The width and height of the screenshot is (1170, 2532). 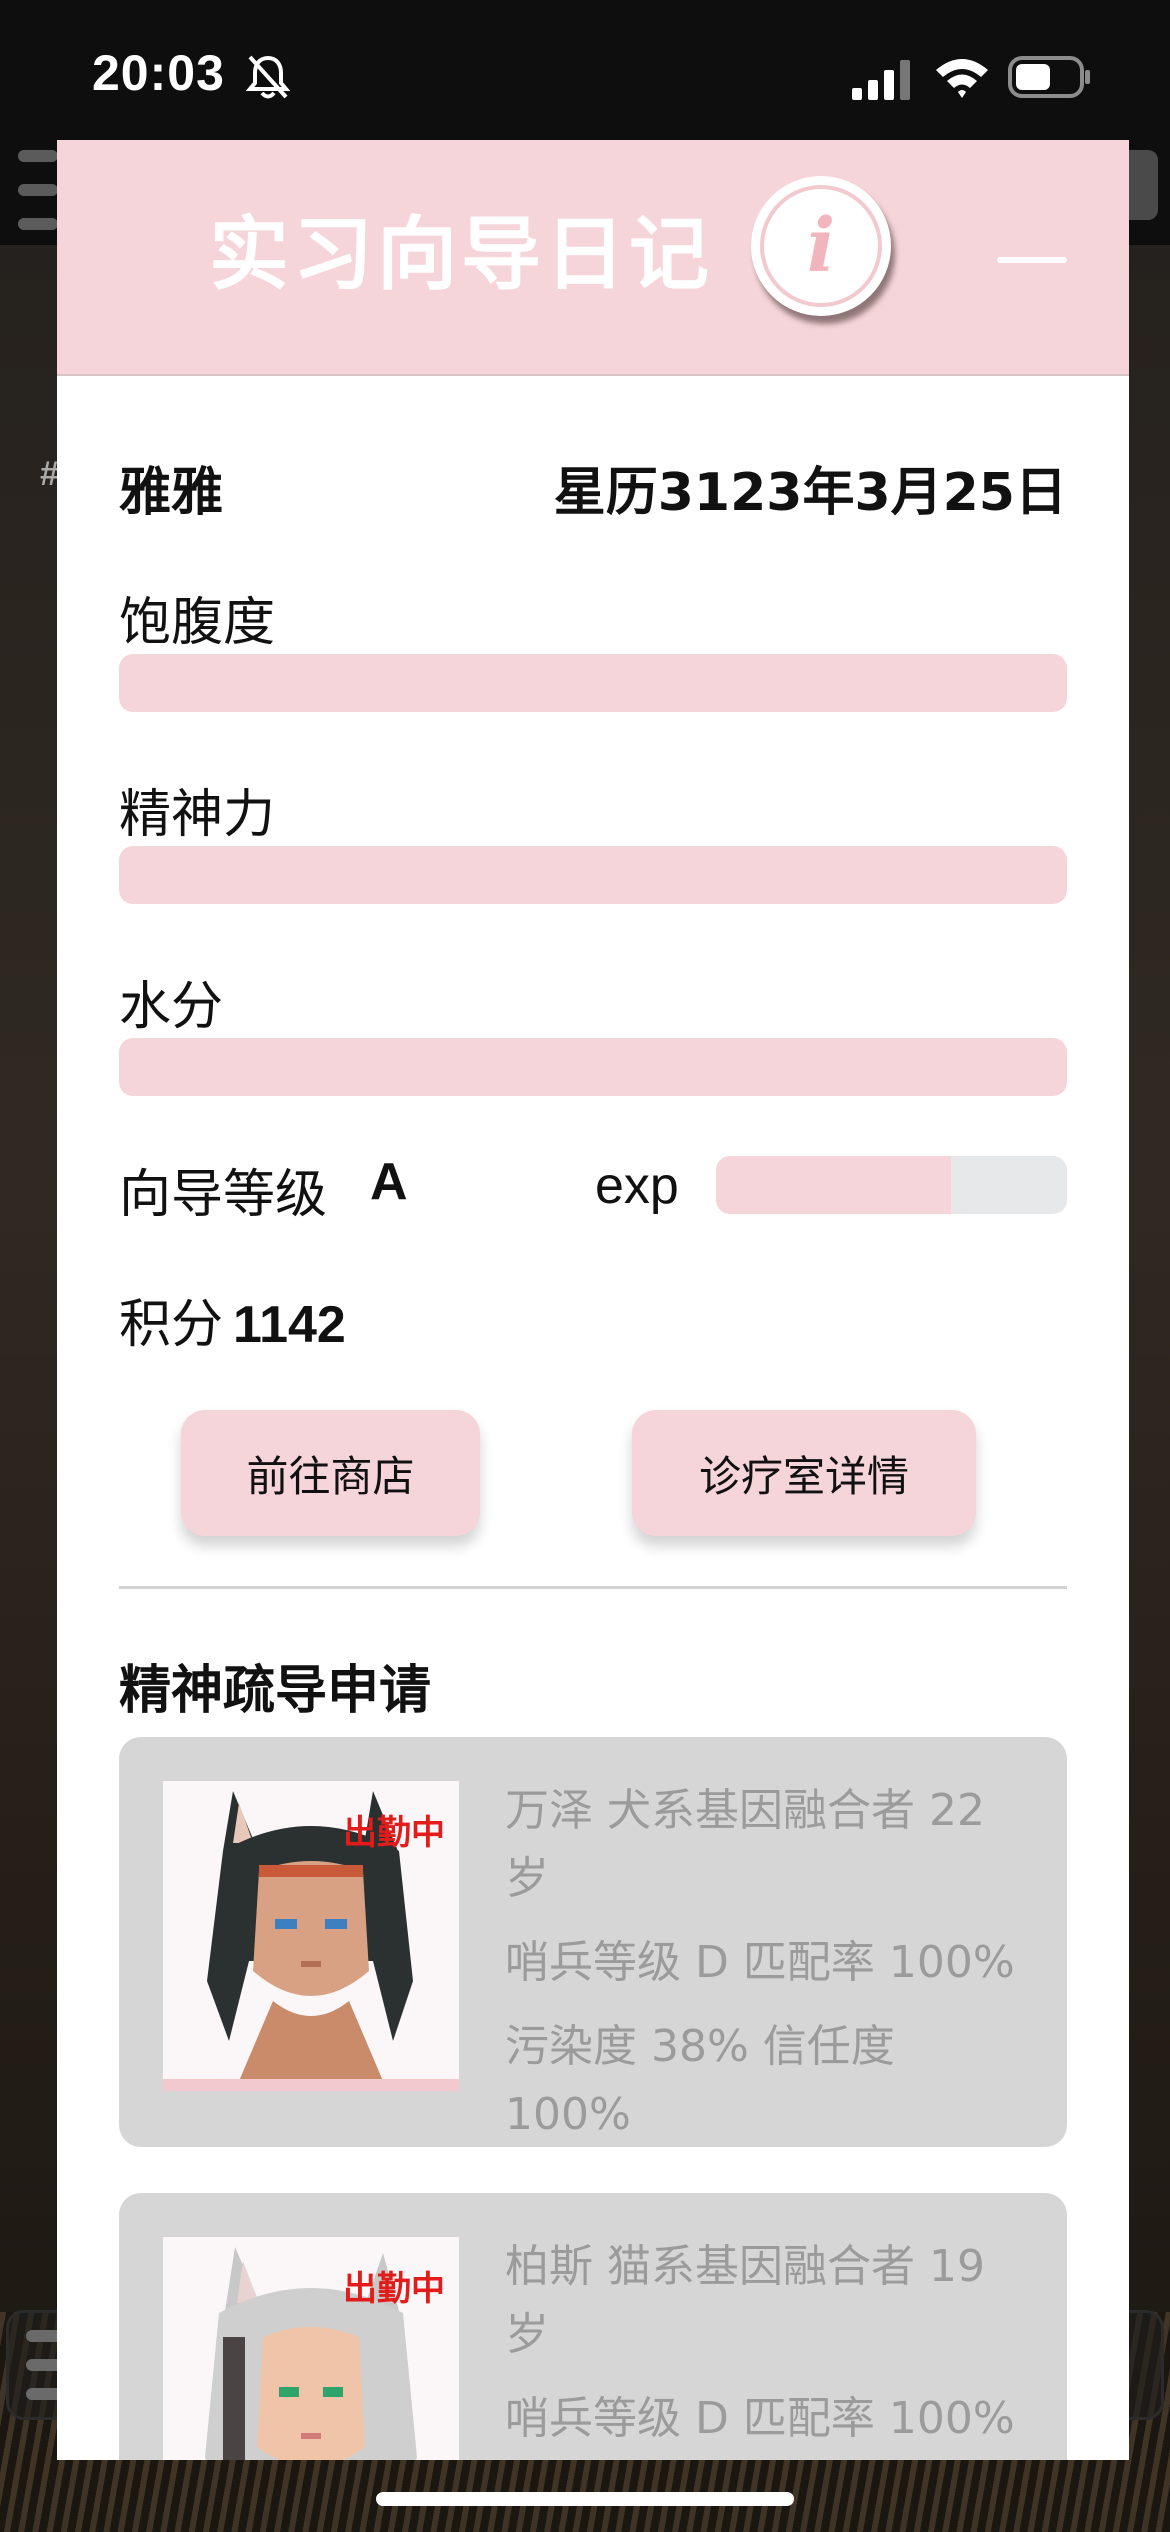 What do you see at coordinates (171, 1007) in the screenshot?
I see `hydration-label: 水分` at bounding box center [171, 1007].